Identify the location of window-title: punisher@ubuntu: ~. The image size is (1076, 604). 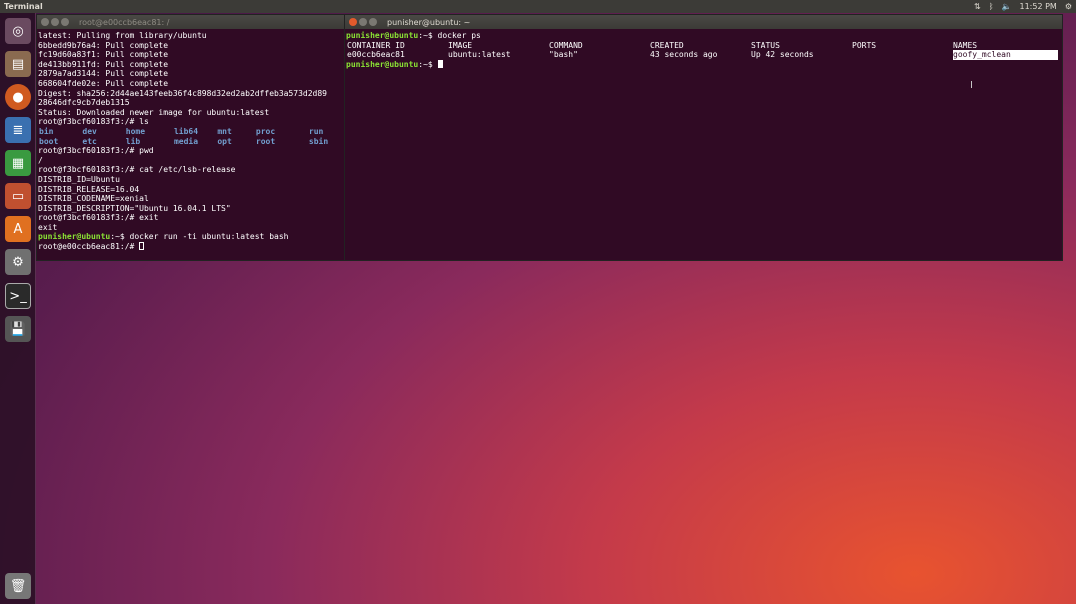
(429, 22).